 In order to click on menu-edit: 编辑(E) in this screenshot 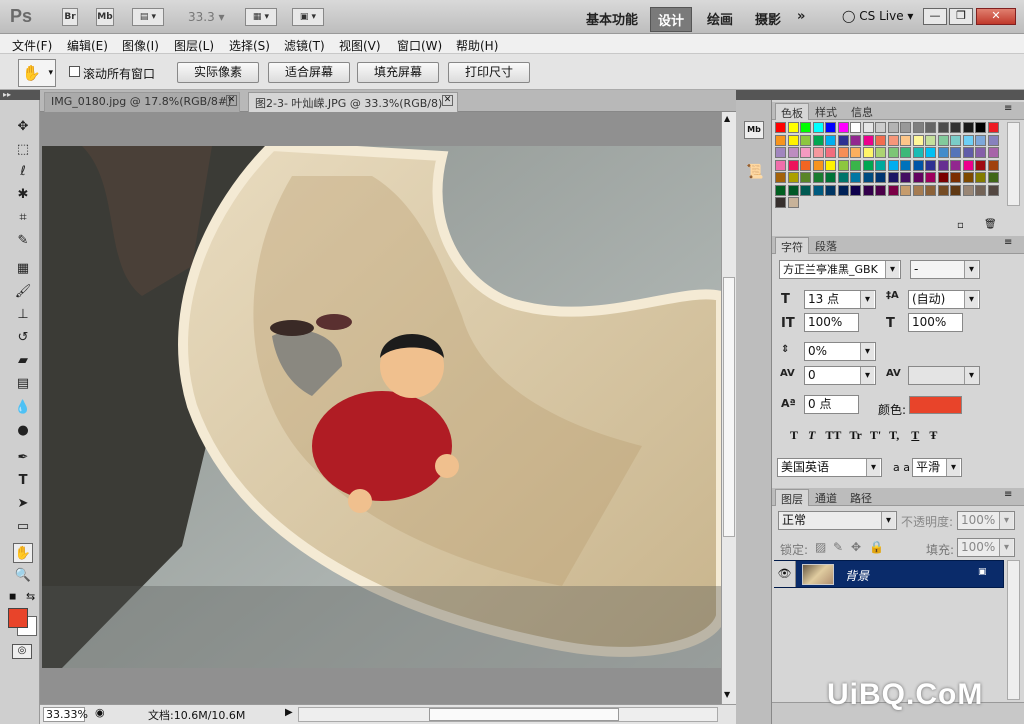, I will do `click(87, 45)`.